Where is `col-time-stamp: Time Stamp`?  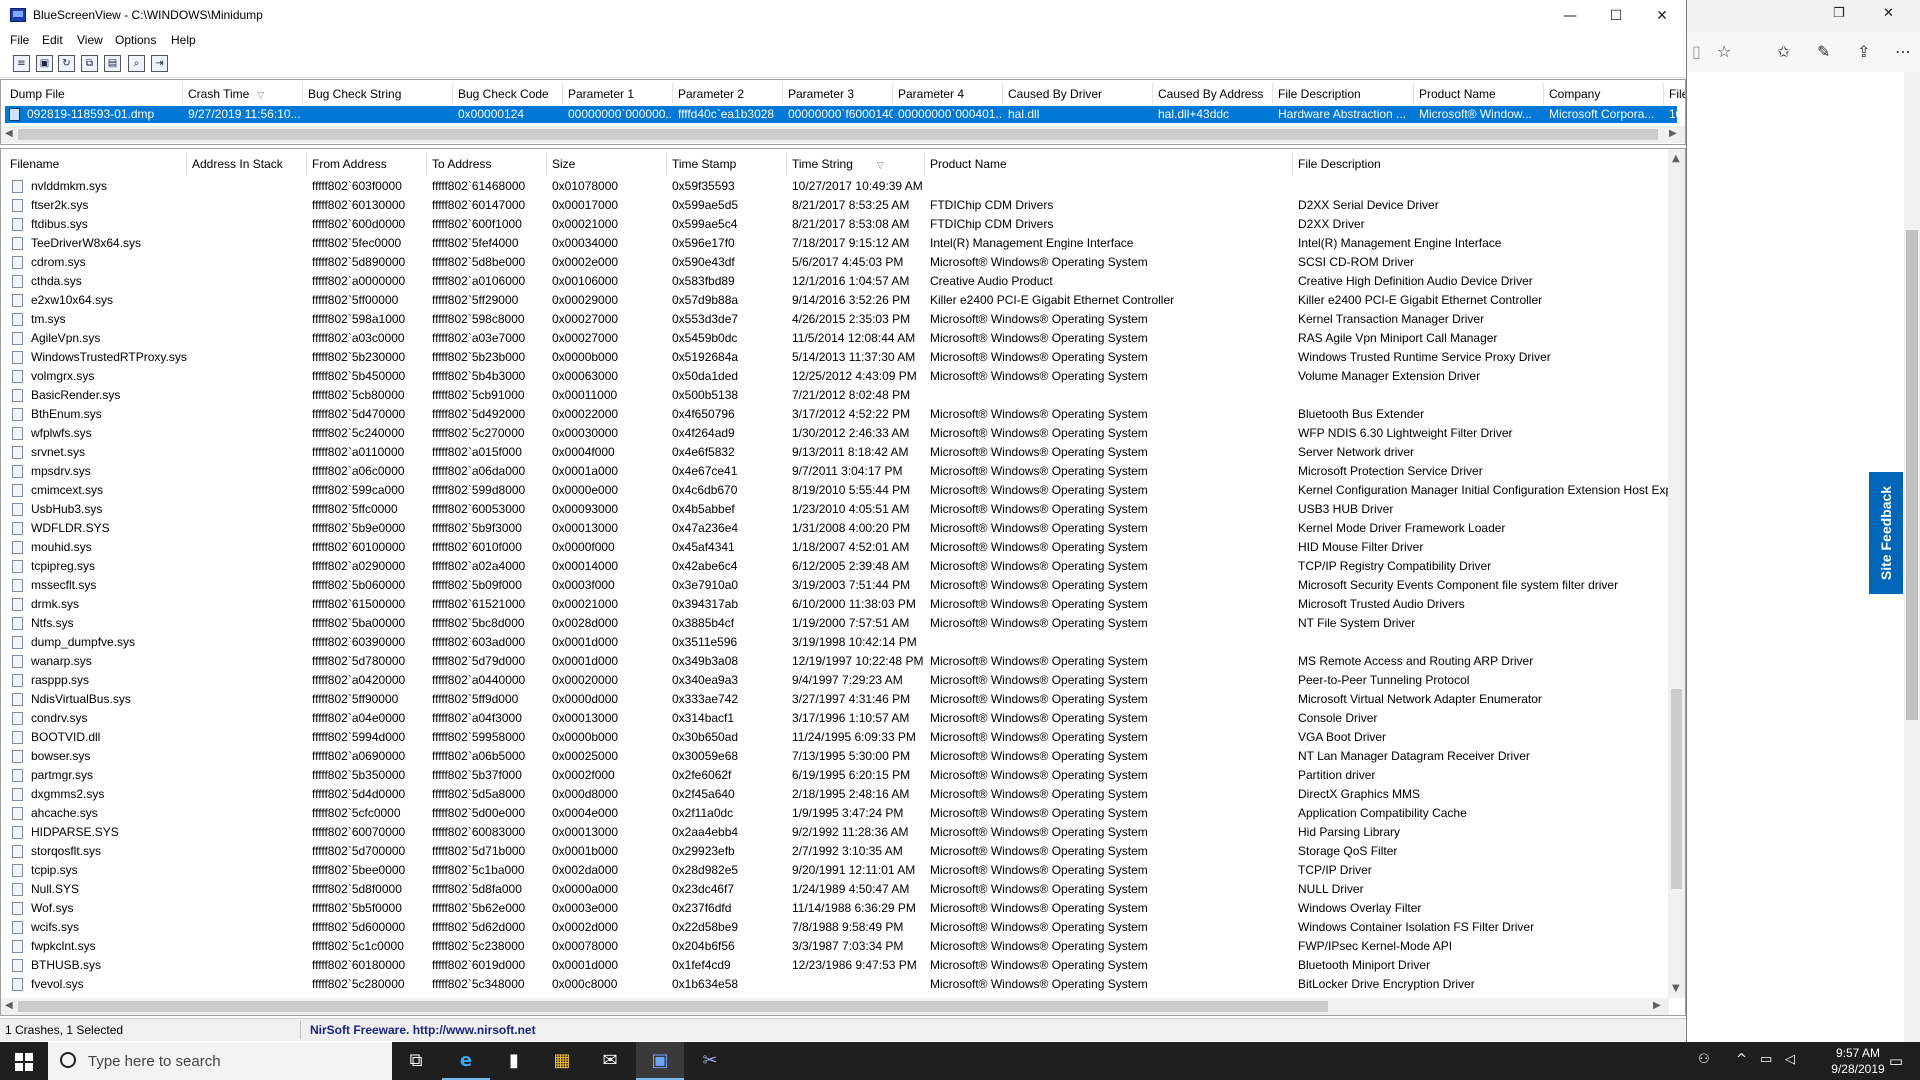 col-time-stamp: Time Stamp is located at coordinates (727, 164).